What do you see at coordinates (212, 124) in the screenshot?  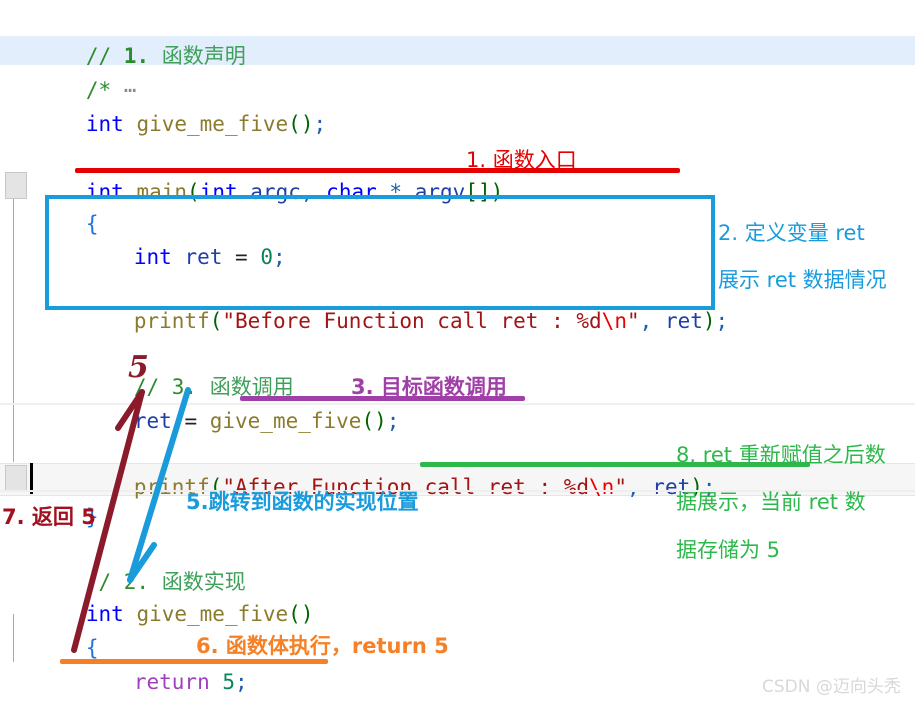 I see `code-token-function: give_me_five` at bounding box center [212, 124].